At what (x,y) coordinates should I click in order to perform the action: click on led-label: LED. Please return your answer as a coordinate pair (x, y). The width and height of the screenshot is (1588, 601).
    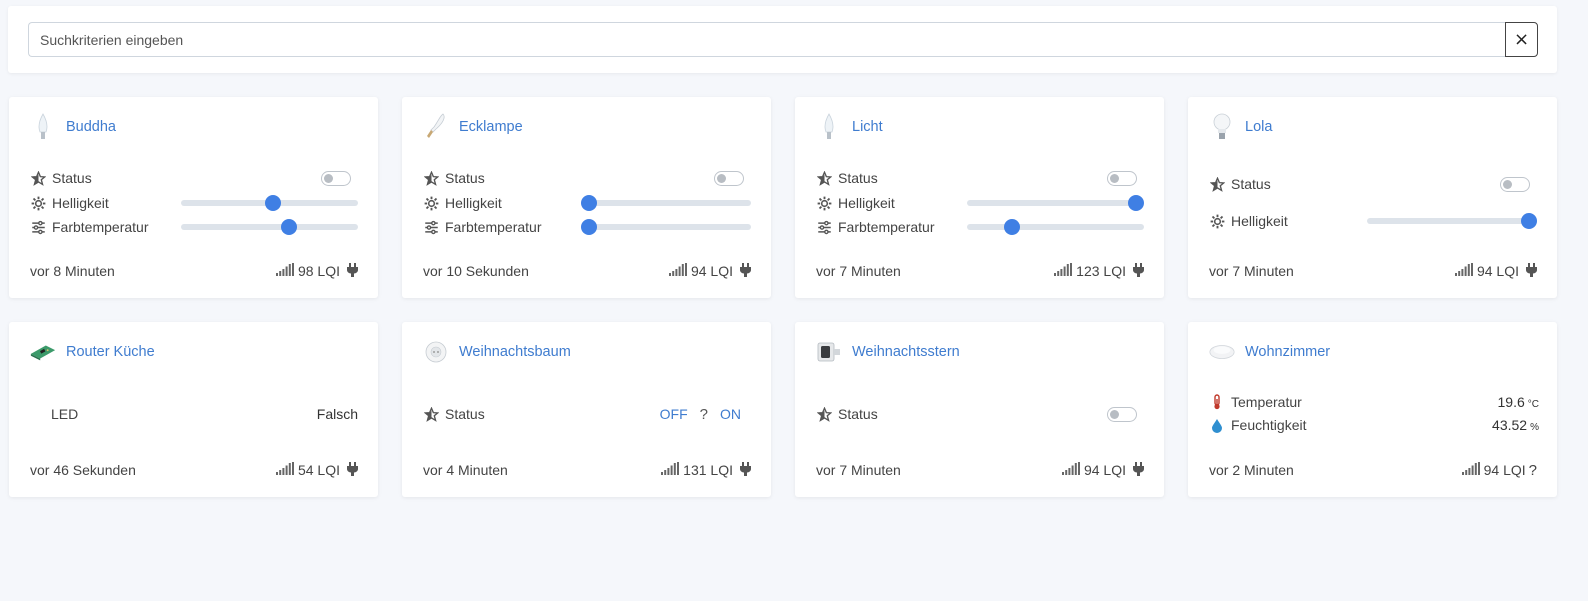
    Looking at the image, I should click on (65, 414).